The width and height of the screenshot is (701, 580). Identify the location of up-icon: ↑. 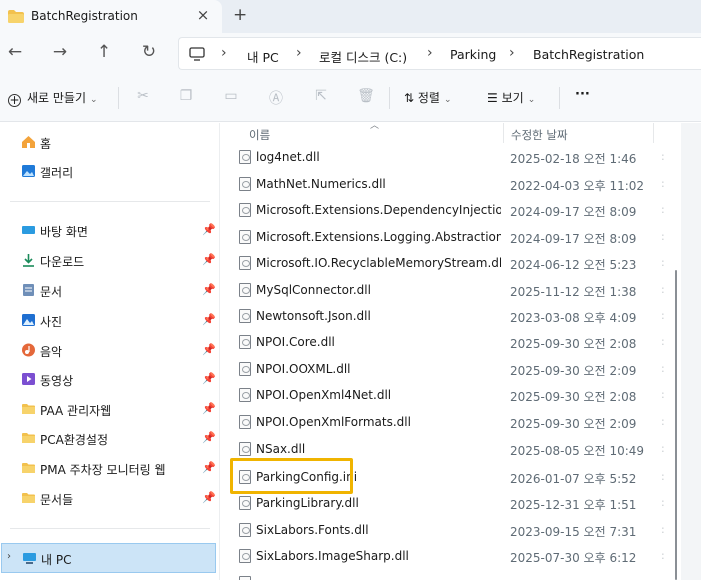
(104, 52).